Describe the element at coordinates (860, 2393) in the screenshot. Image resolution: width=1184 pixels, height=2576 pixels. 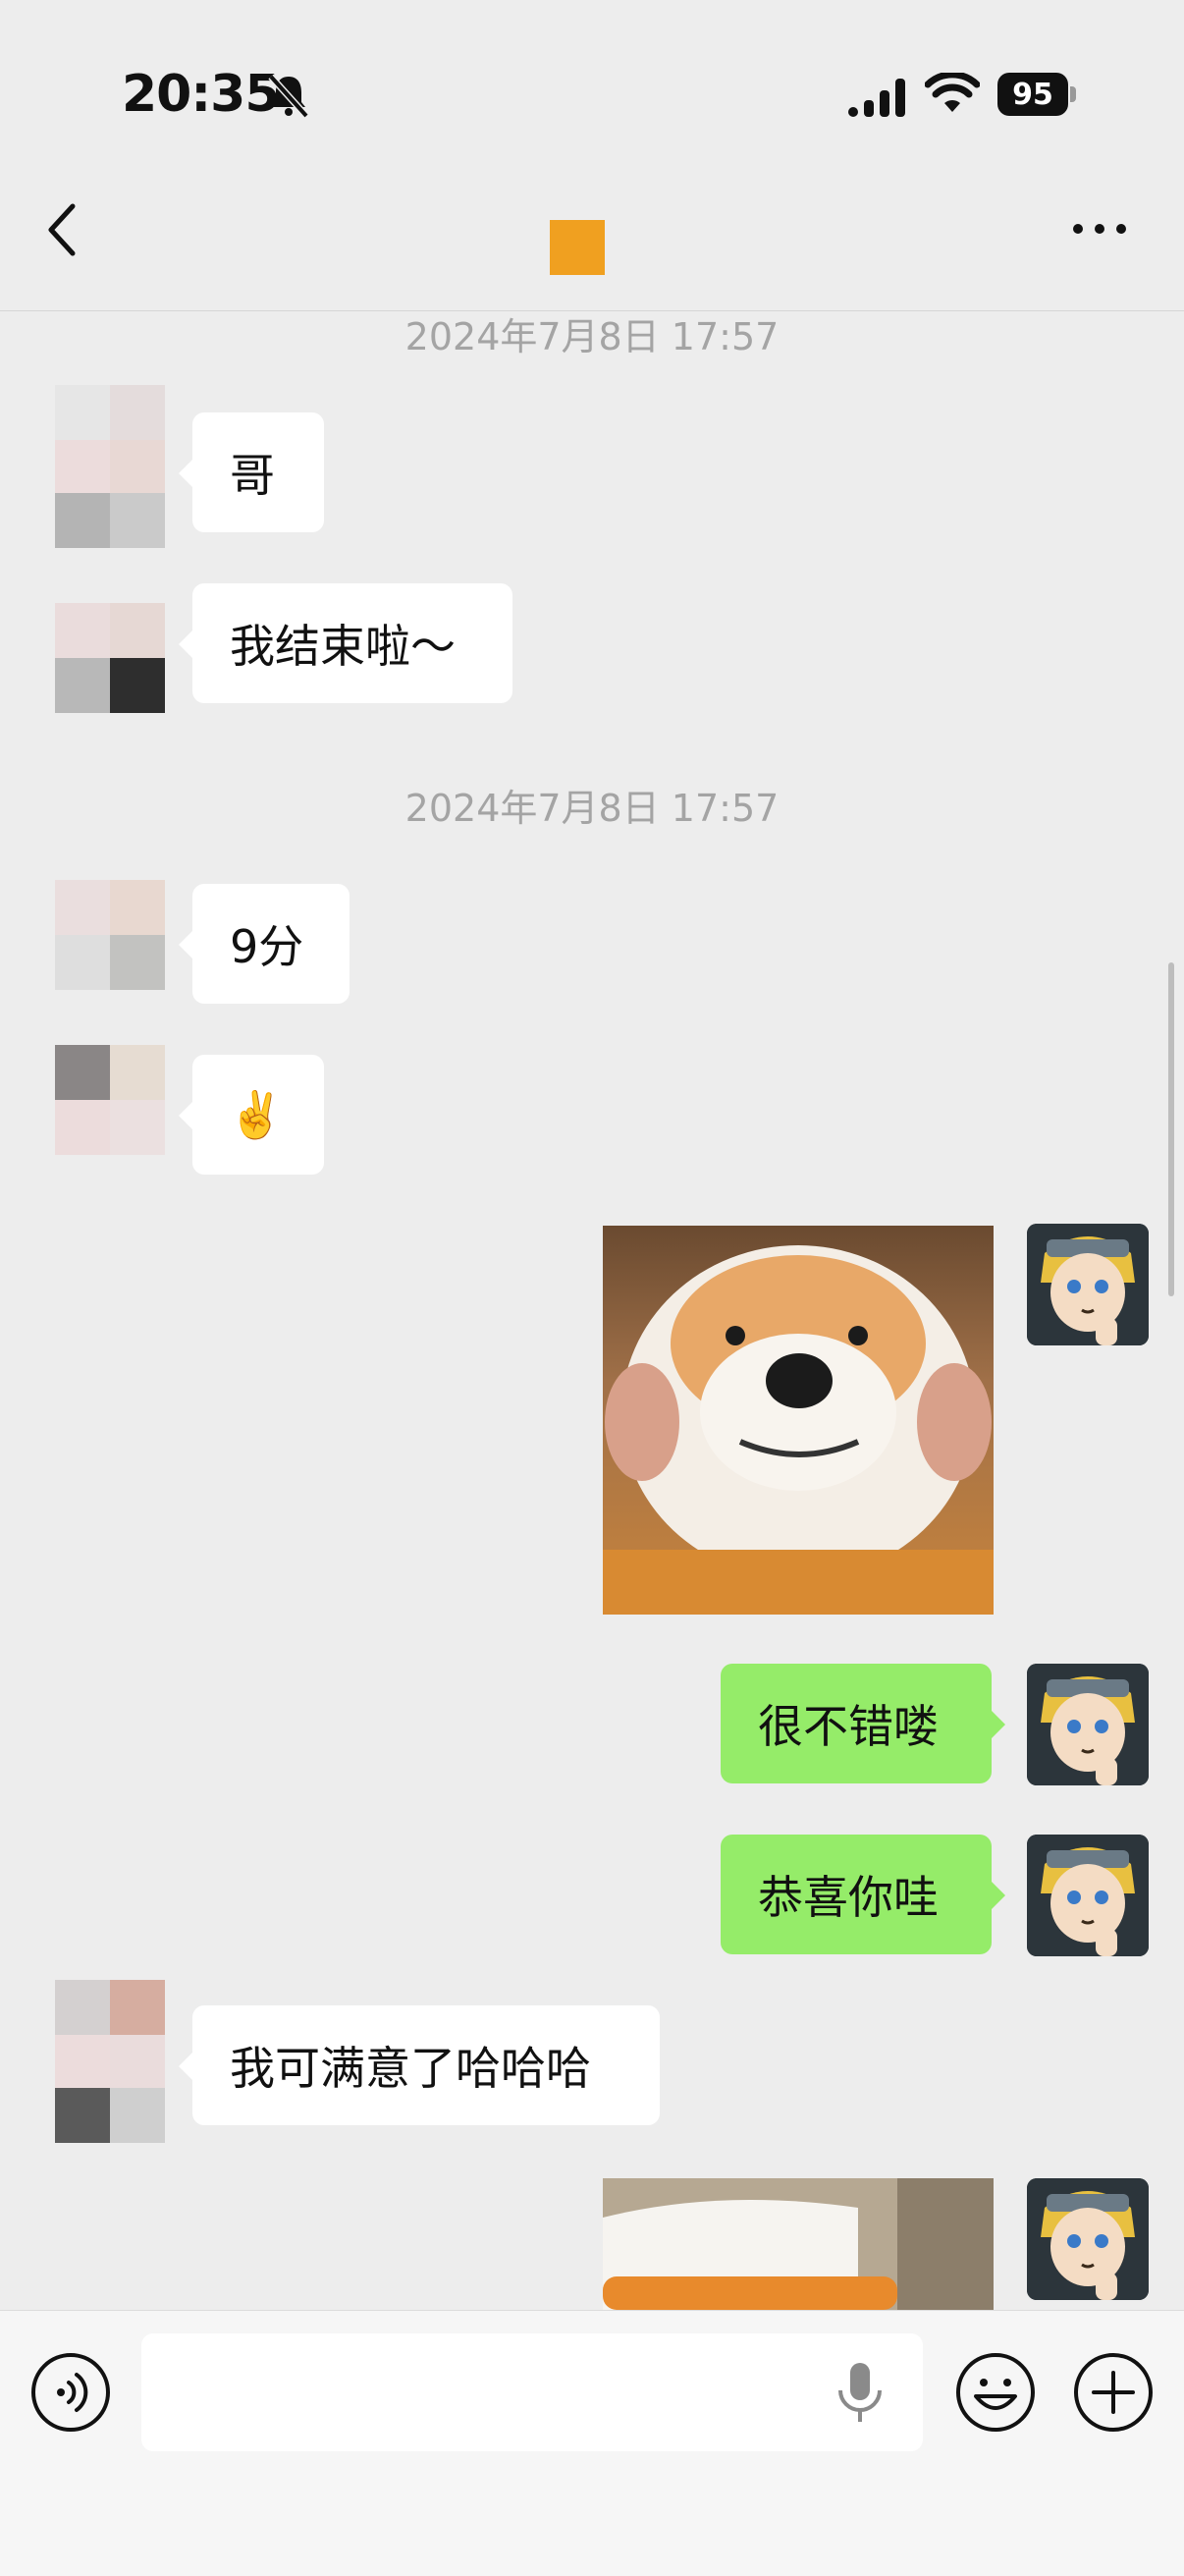
I see `microphone-icon` at that location.